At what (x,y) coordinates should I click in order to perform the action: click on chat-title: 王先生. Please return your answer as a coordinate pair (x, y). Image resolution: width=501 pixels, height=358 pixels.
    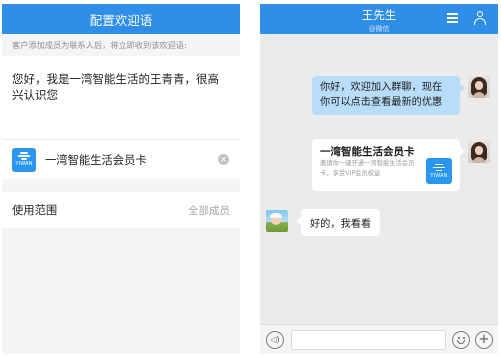
    Looking at the image, I should click on (379, 15).